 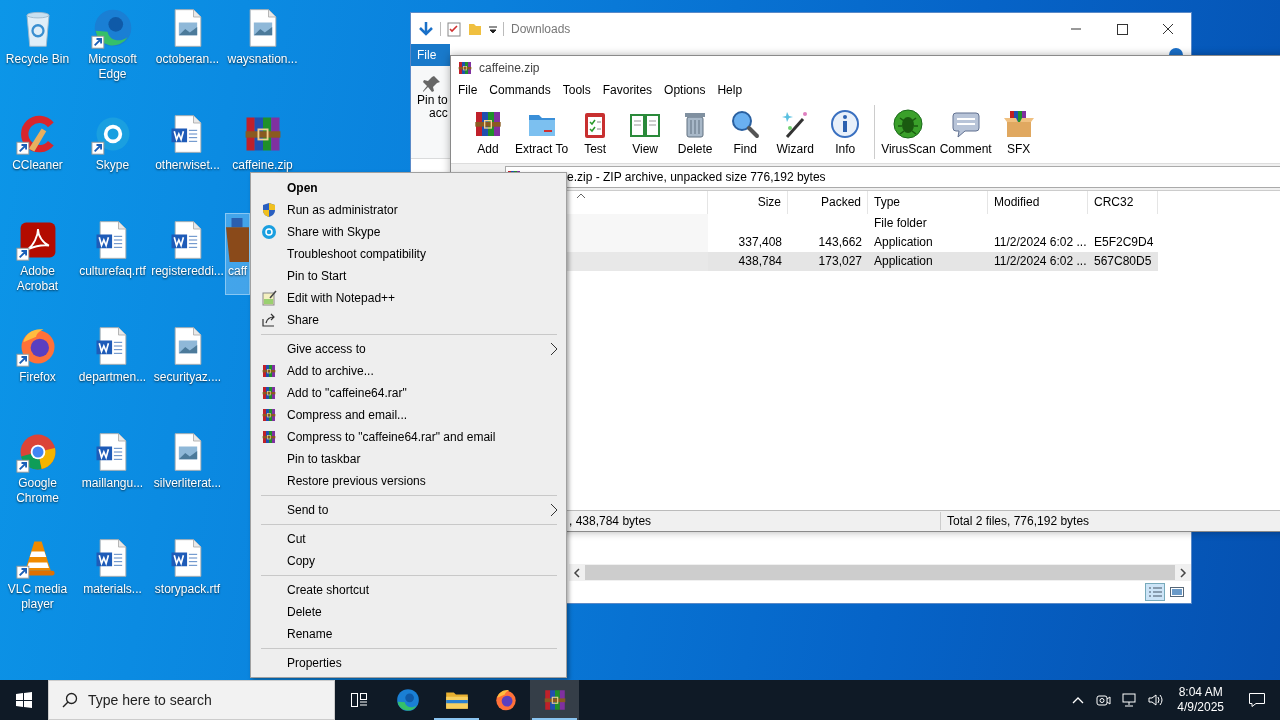 I want to click on menu-bar-item: Favorites, so click(x=627, y=90).